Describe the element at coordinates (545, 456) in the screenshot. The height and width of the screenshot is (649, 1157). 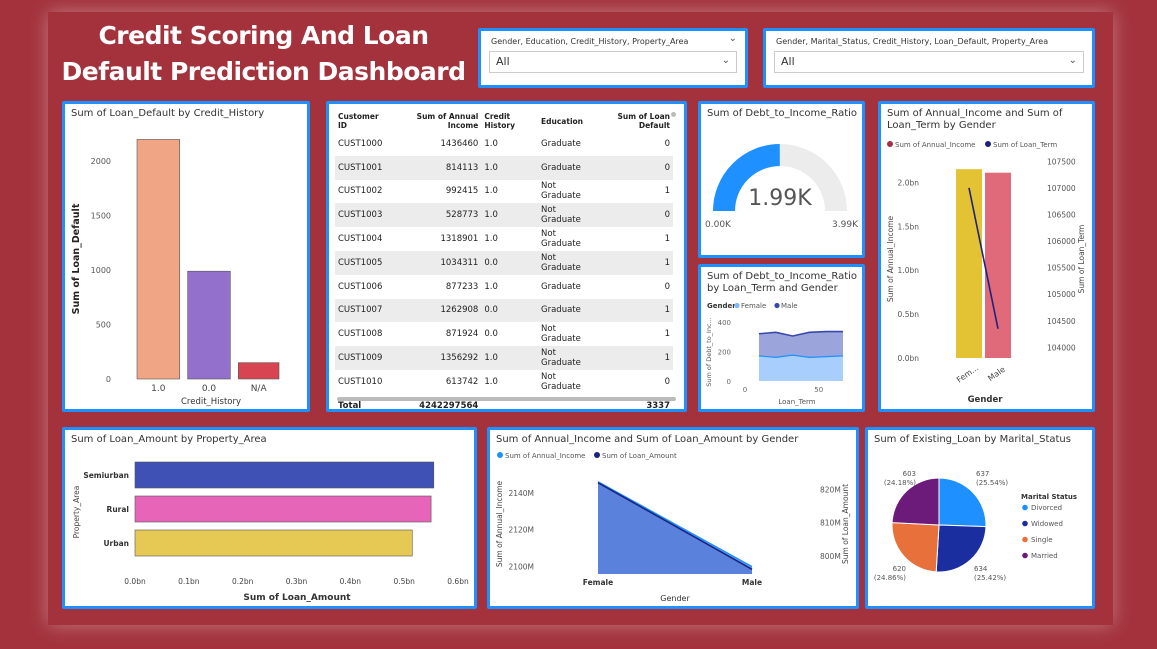
I see `legend-label: Sum of Annual_Income` at that location.